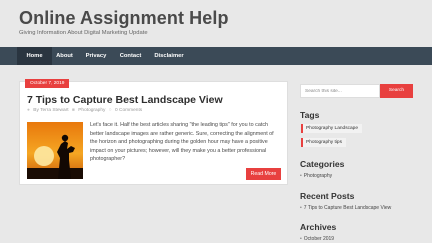 This screenshot has width=432, height=243. Describe the element at coordinates (50, 110) in the screenshot. I see `post-author: By Terra Stewart` at that location.